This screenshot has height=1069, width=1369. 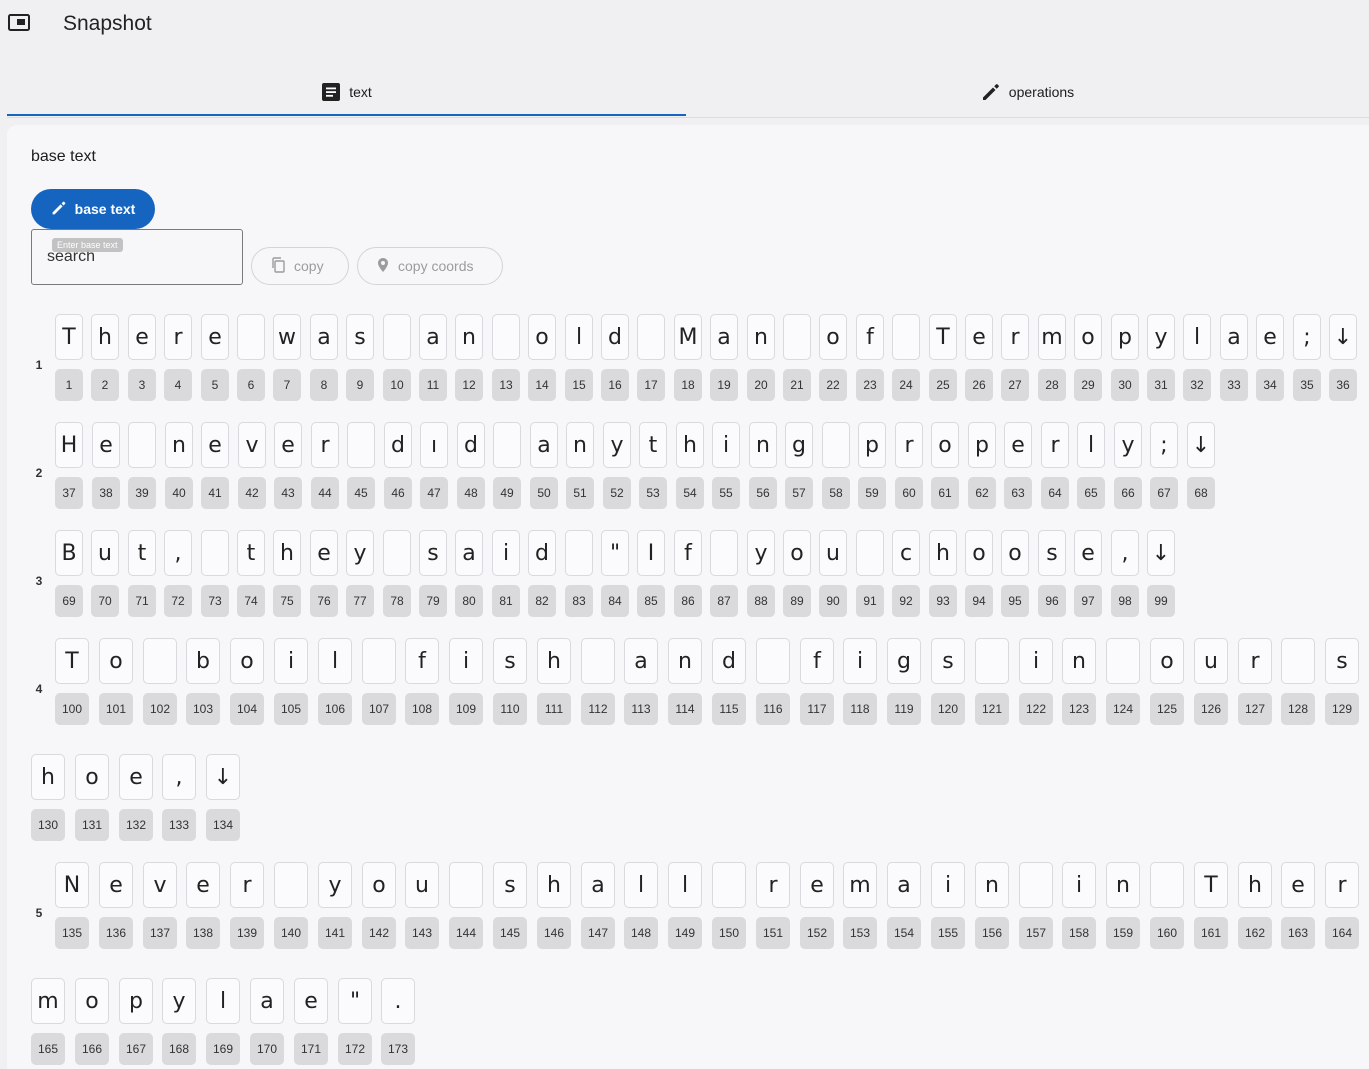 I want to click on char-tile: c, so click(x=906, y=553).